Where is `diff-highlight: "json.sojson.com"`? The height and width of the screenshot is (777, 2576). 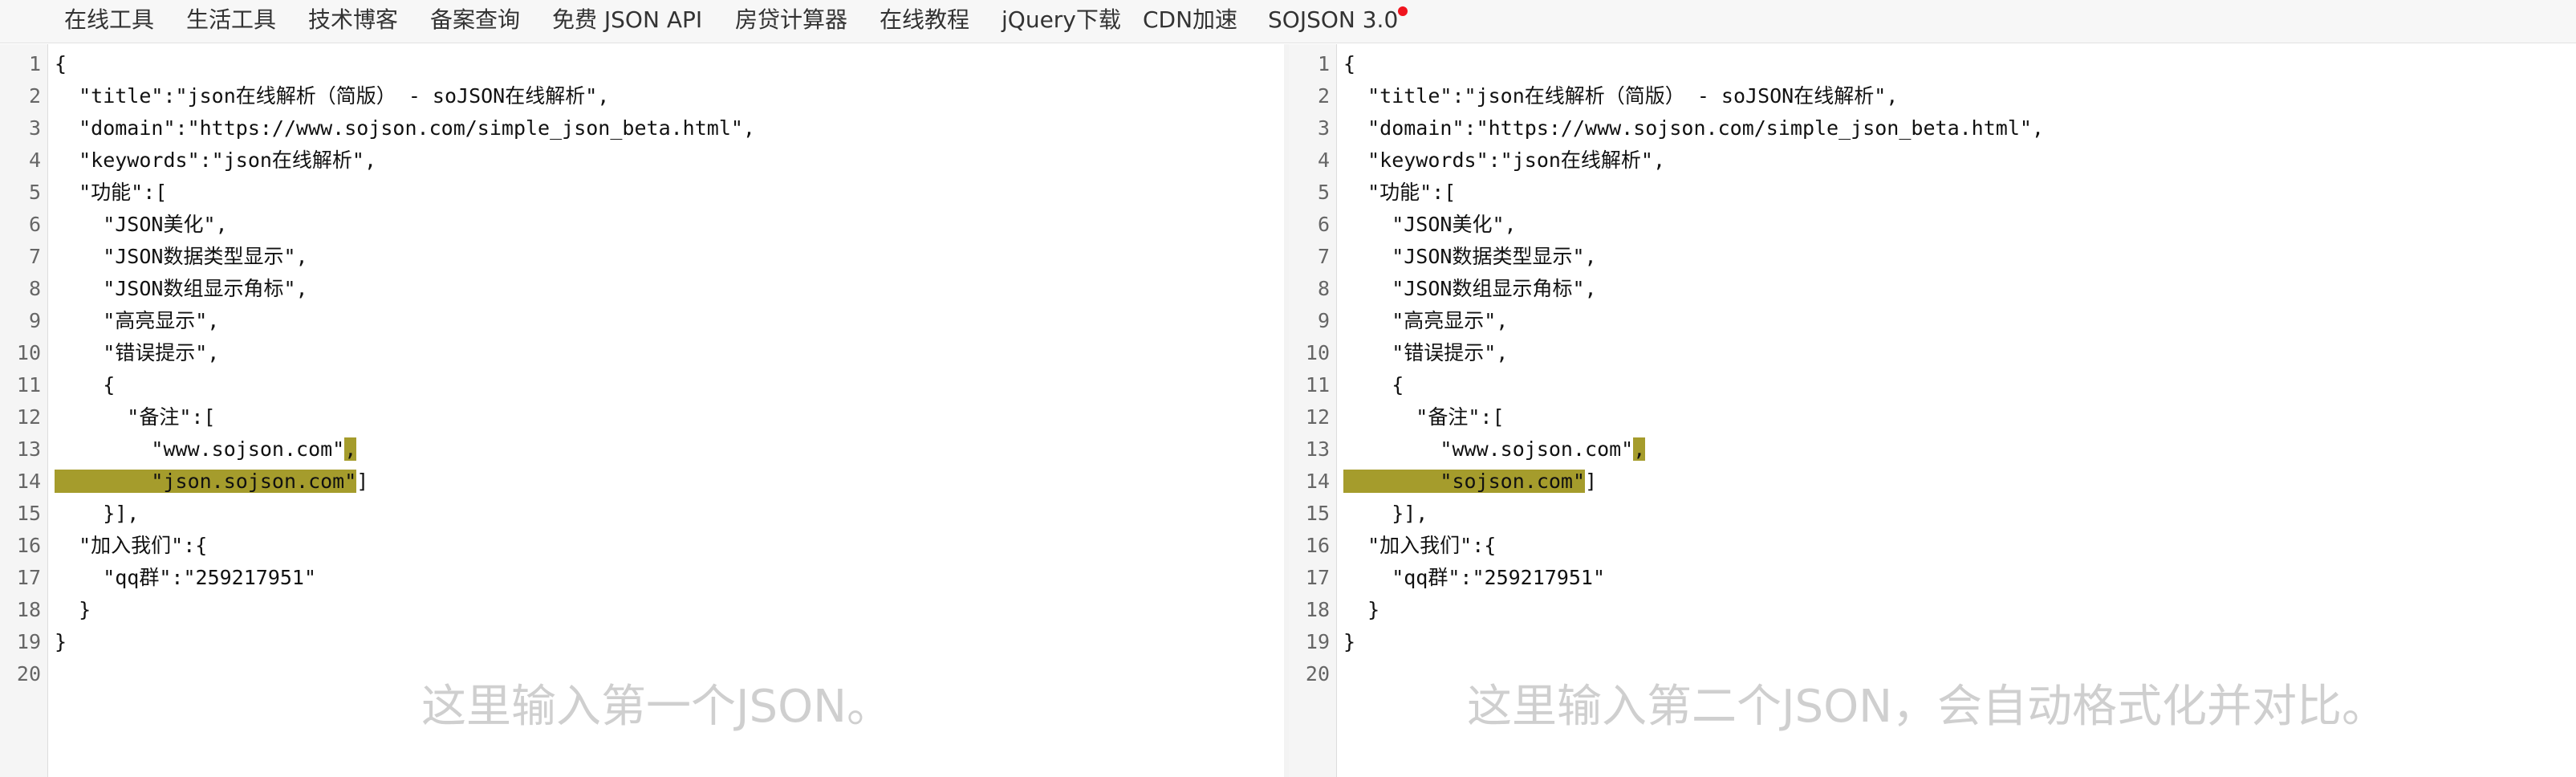 diff-highlight: "json.sojson.com" is located at coordinates (206, 481).